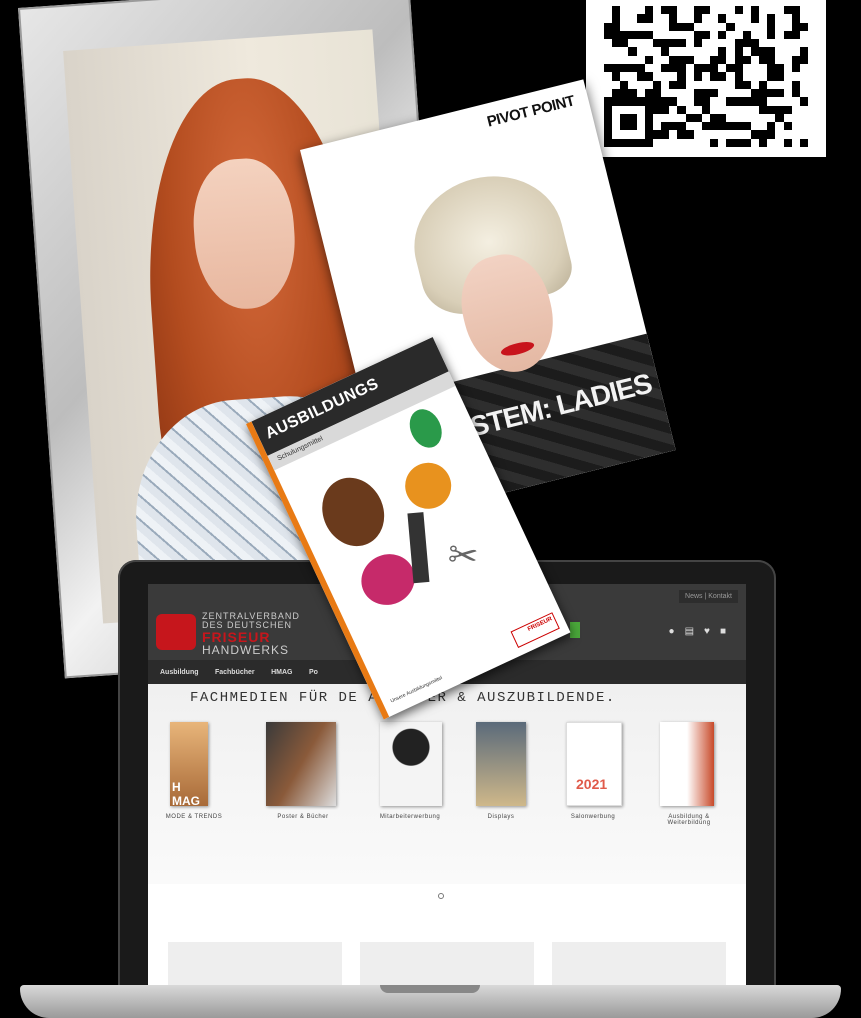 This screenshot has height=1018, width=861. I want to click on laptop-notch, so click(430, 989).